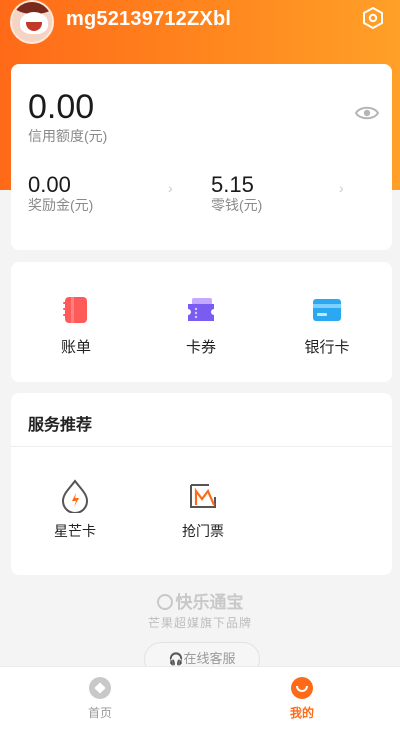 Image resolution: width=400 pixels, height=738 pixels. What do you see at coordinates (99, 713) in the screenshot?
I see `tab-home-label: 首页` at bounding box center [99, 713].